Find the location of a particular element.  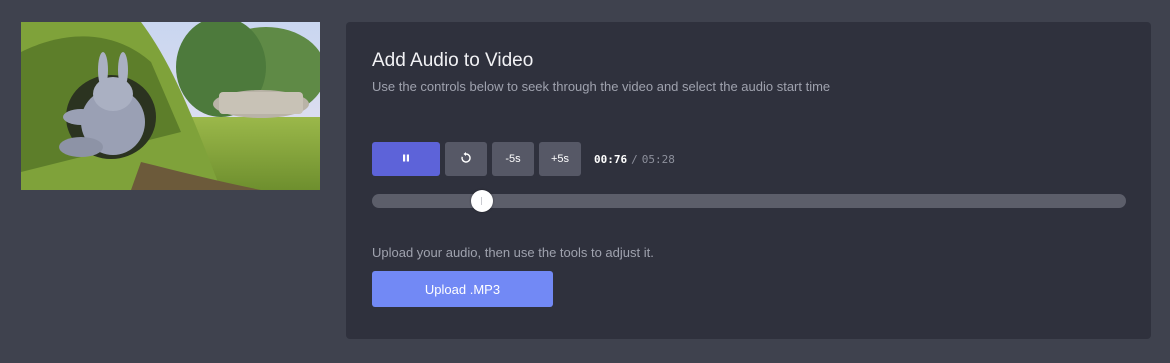

seek-back-button: -5s is located at coordinates (513, 159).